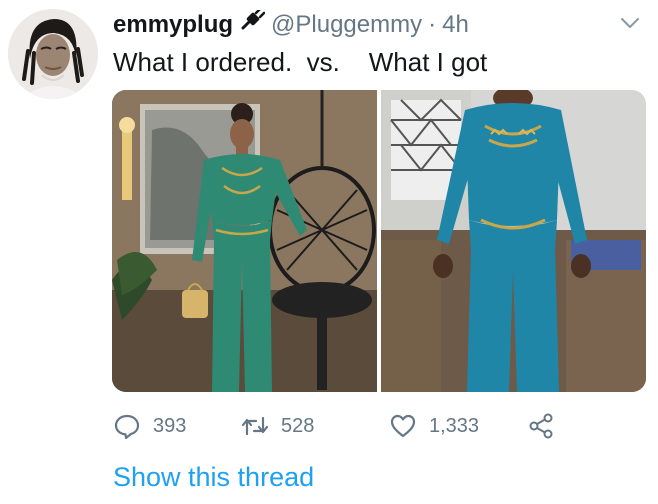 This screenshot has height=504, width=658. Describe the element at coordinates (300, 62) in the screenshot. I see `tweet-text: What I ordered. vs. What I got` at that location.